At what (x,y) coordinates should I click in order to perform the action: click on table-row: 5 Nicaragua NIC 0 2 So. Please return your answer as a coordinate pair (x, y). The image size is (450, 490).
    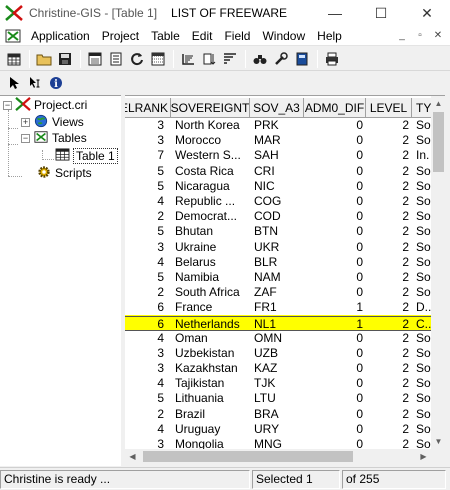
    Looking at the image, I should click on (283, 186).